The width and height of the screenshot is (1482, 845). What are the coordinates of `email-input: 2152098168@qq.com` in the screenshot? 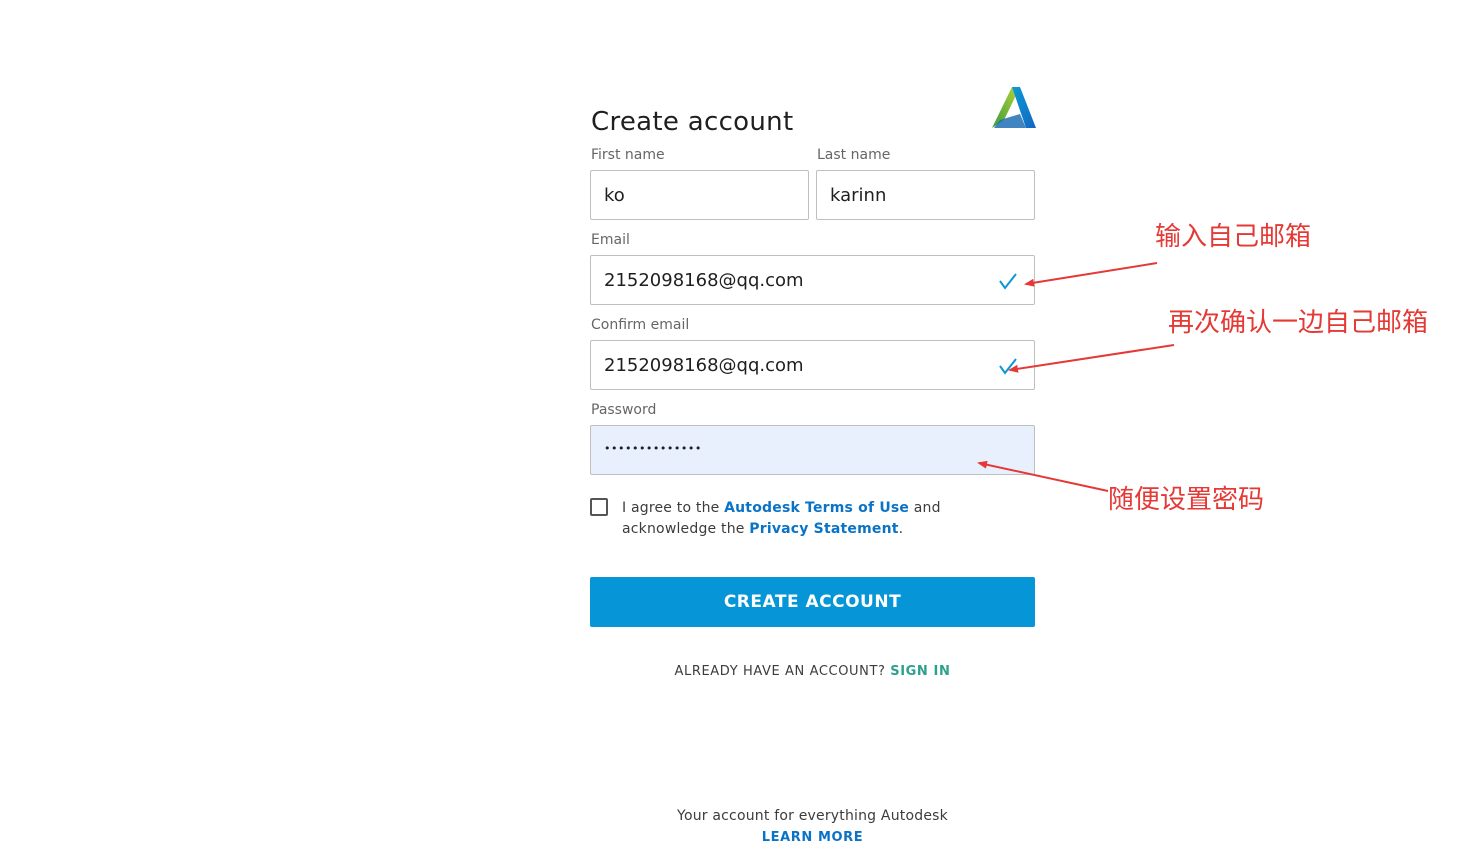 It's located at (812, 280).